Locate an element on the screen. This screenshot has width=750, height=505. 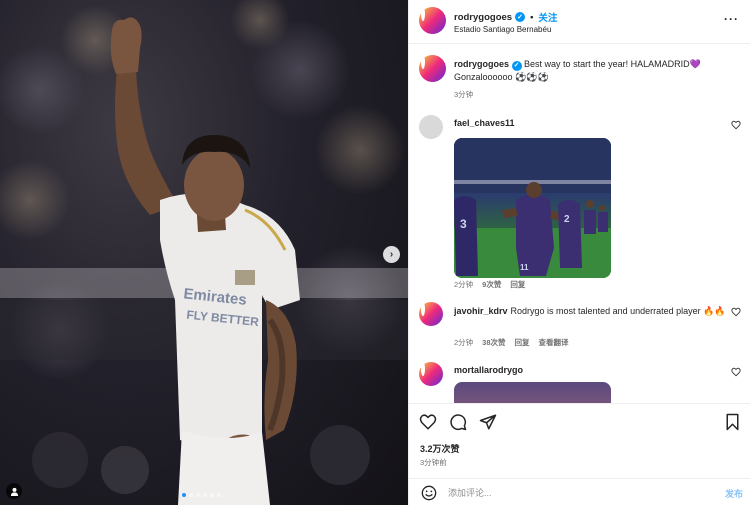
svg-text: 11 is located at coordinates (524, 267).